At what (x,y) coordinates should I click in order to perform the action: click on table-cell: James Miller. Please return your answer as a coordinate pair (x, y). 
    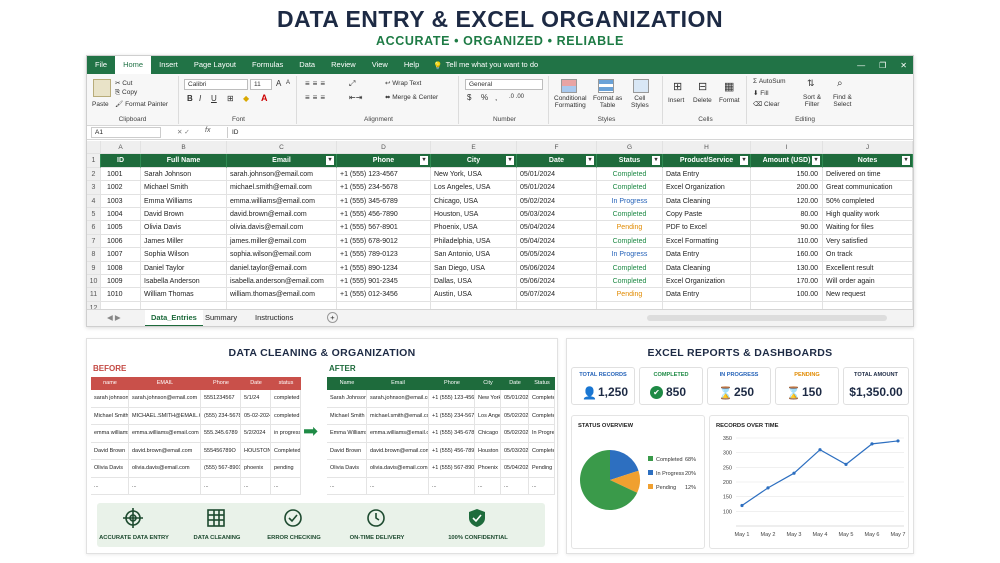
    Looking at the image, I should click on (184, 241).